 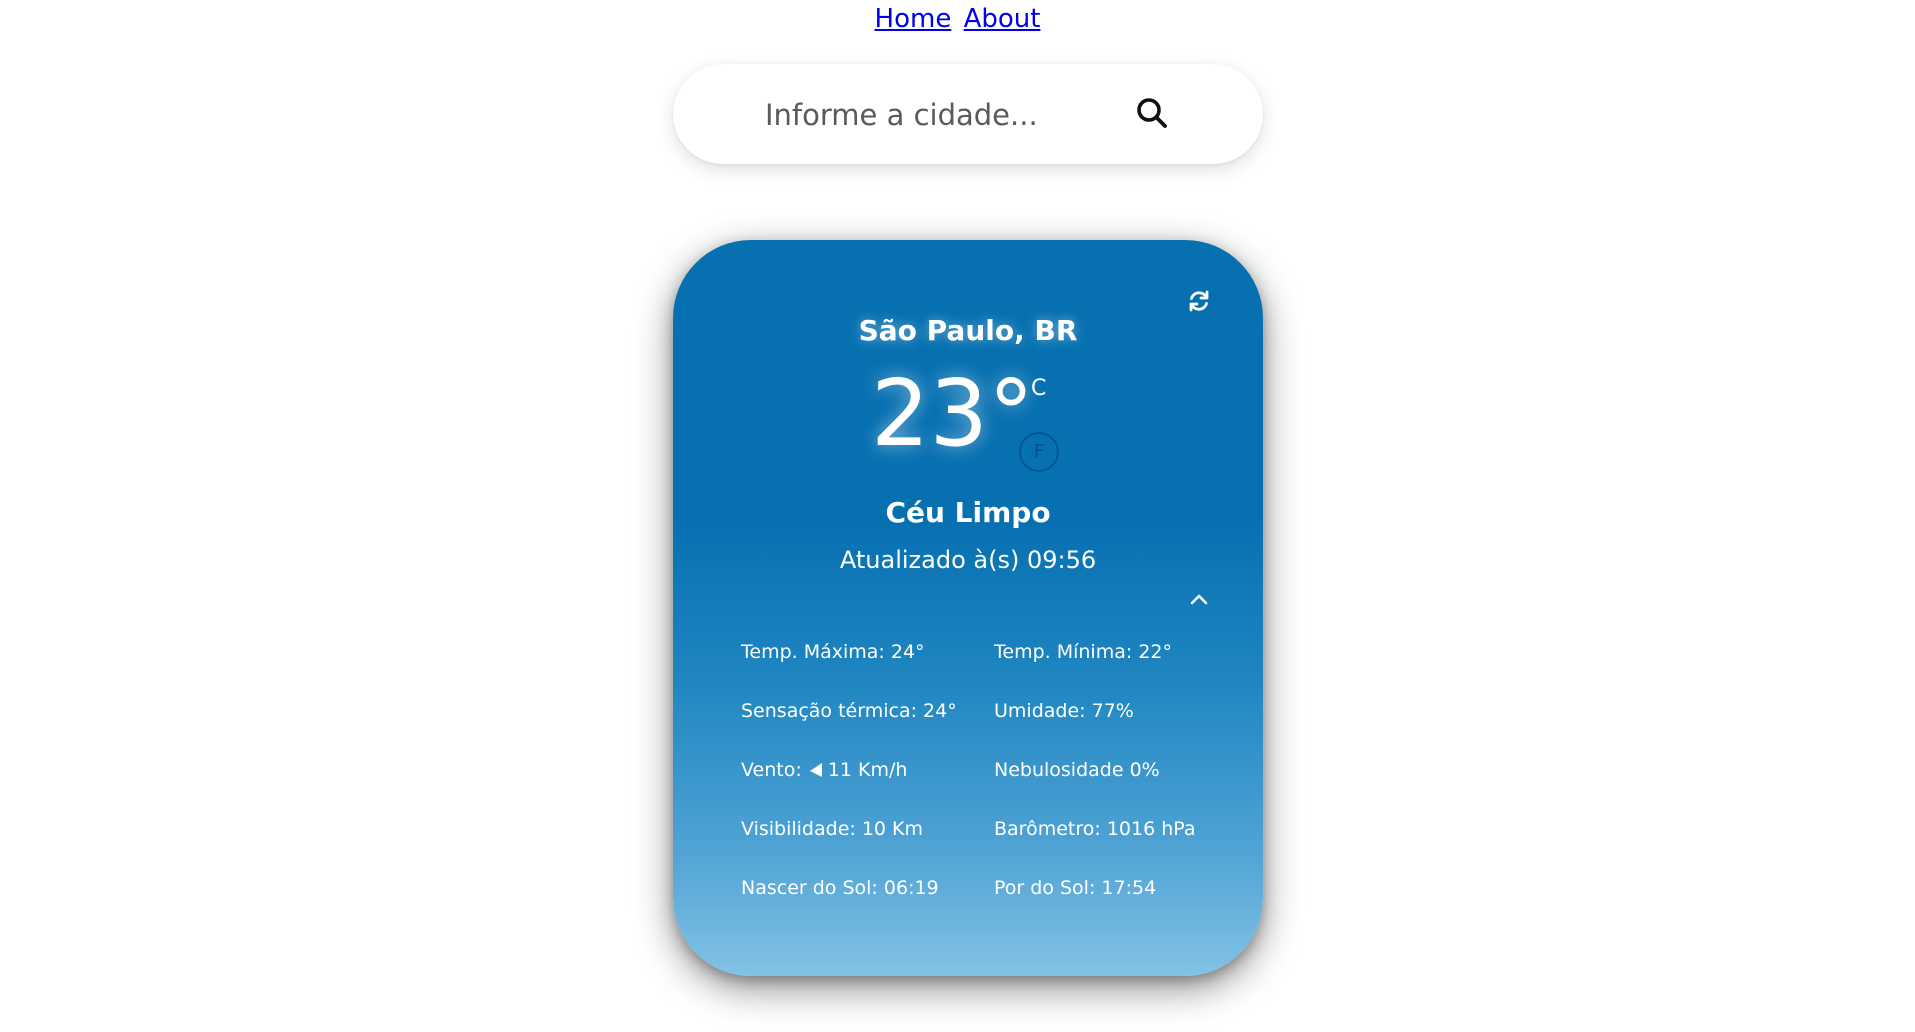 I want to click on sunset-label: Por do Sol:, so click(x=1045, y=887).